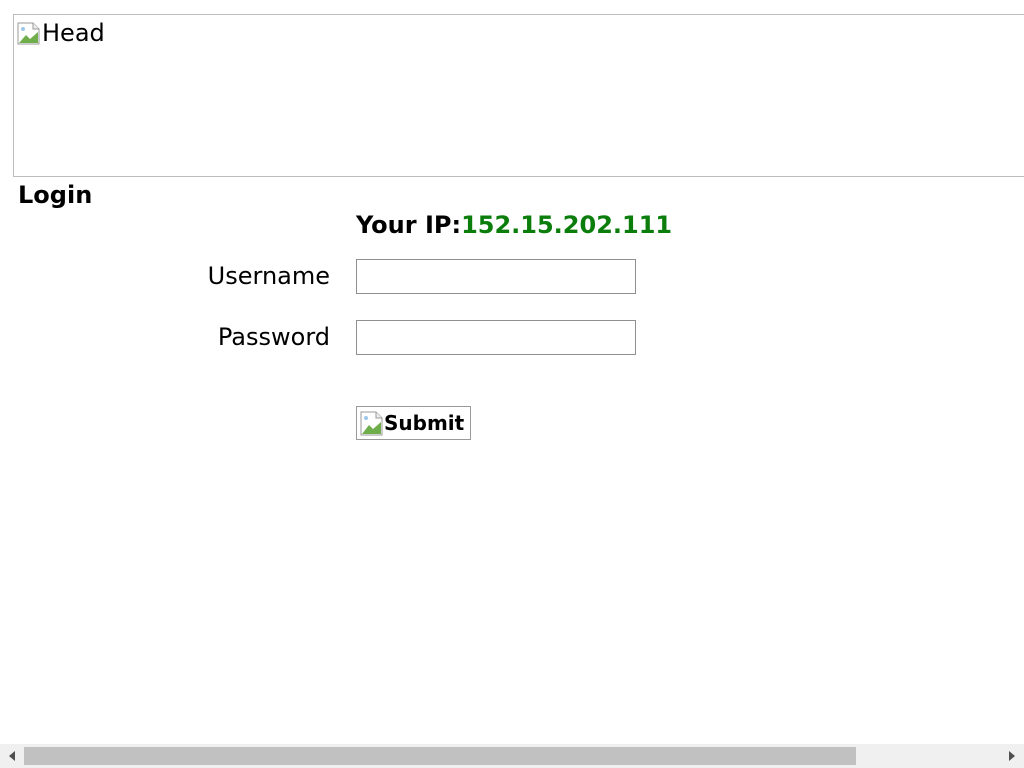 This screenshot has height=768, width=1024. I want to click on scroll-thumb, so click(440, 756).